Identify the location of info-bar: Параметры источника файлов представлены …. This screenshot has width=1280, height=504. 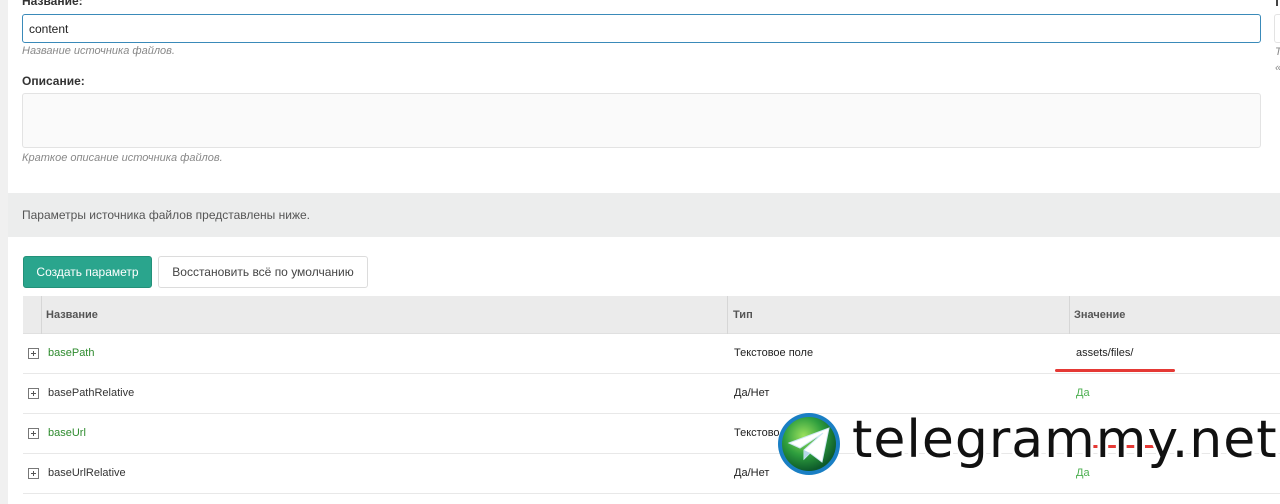
(644, 215).